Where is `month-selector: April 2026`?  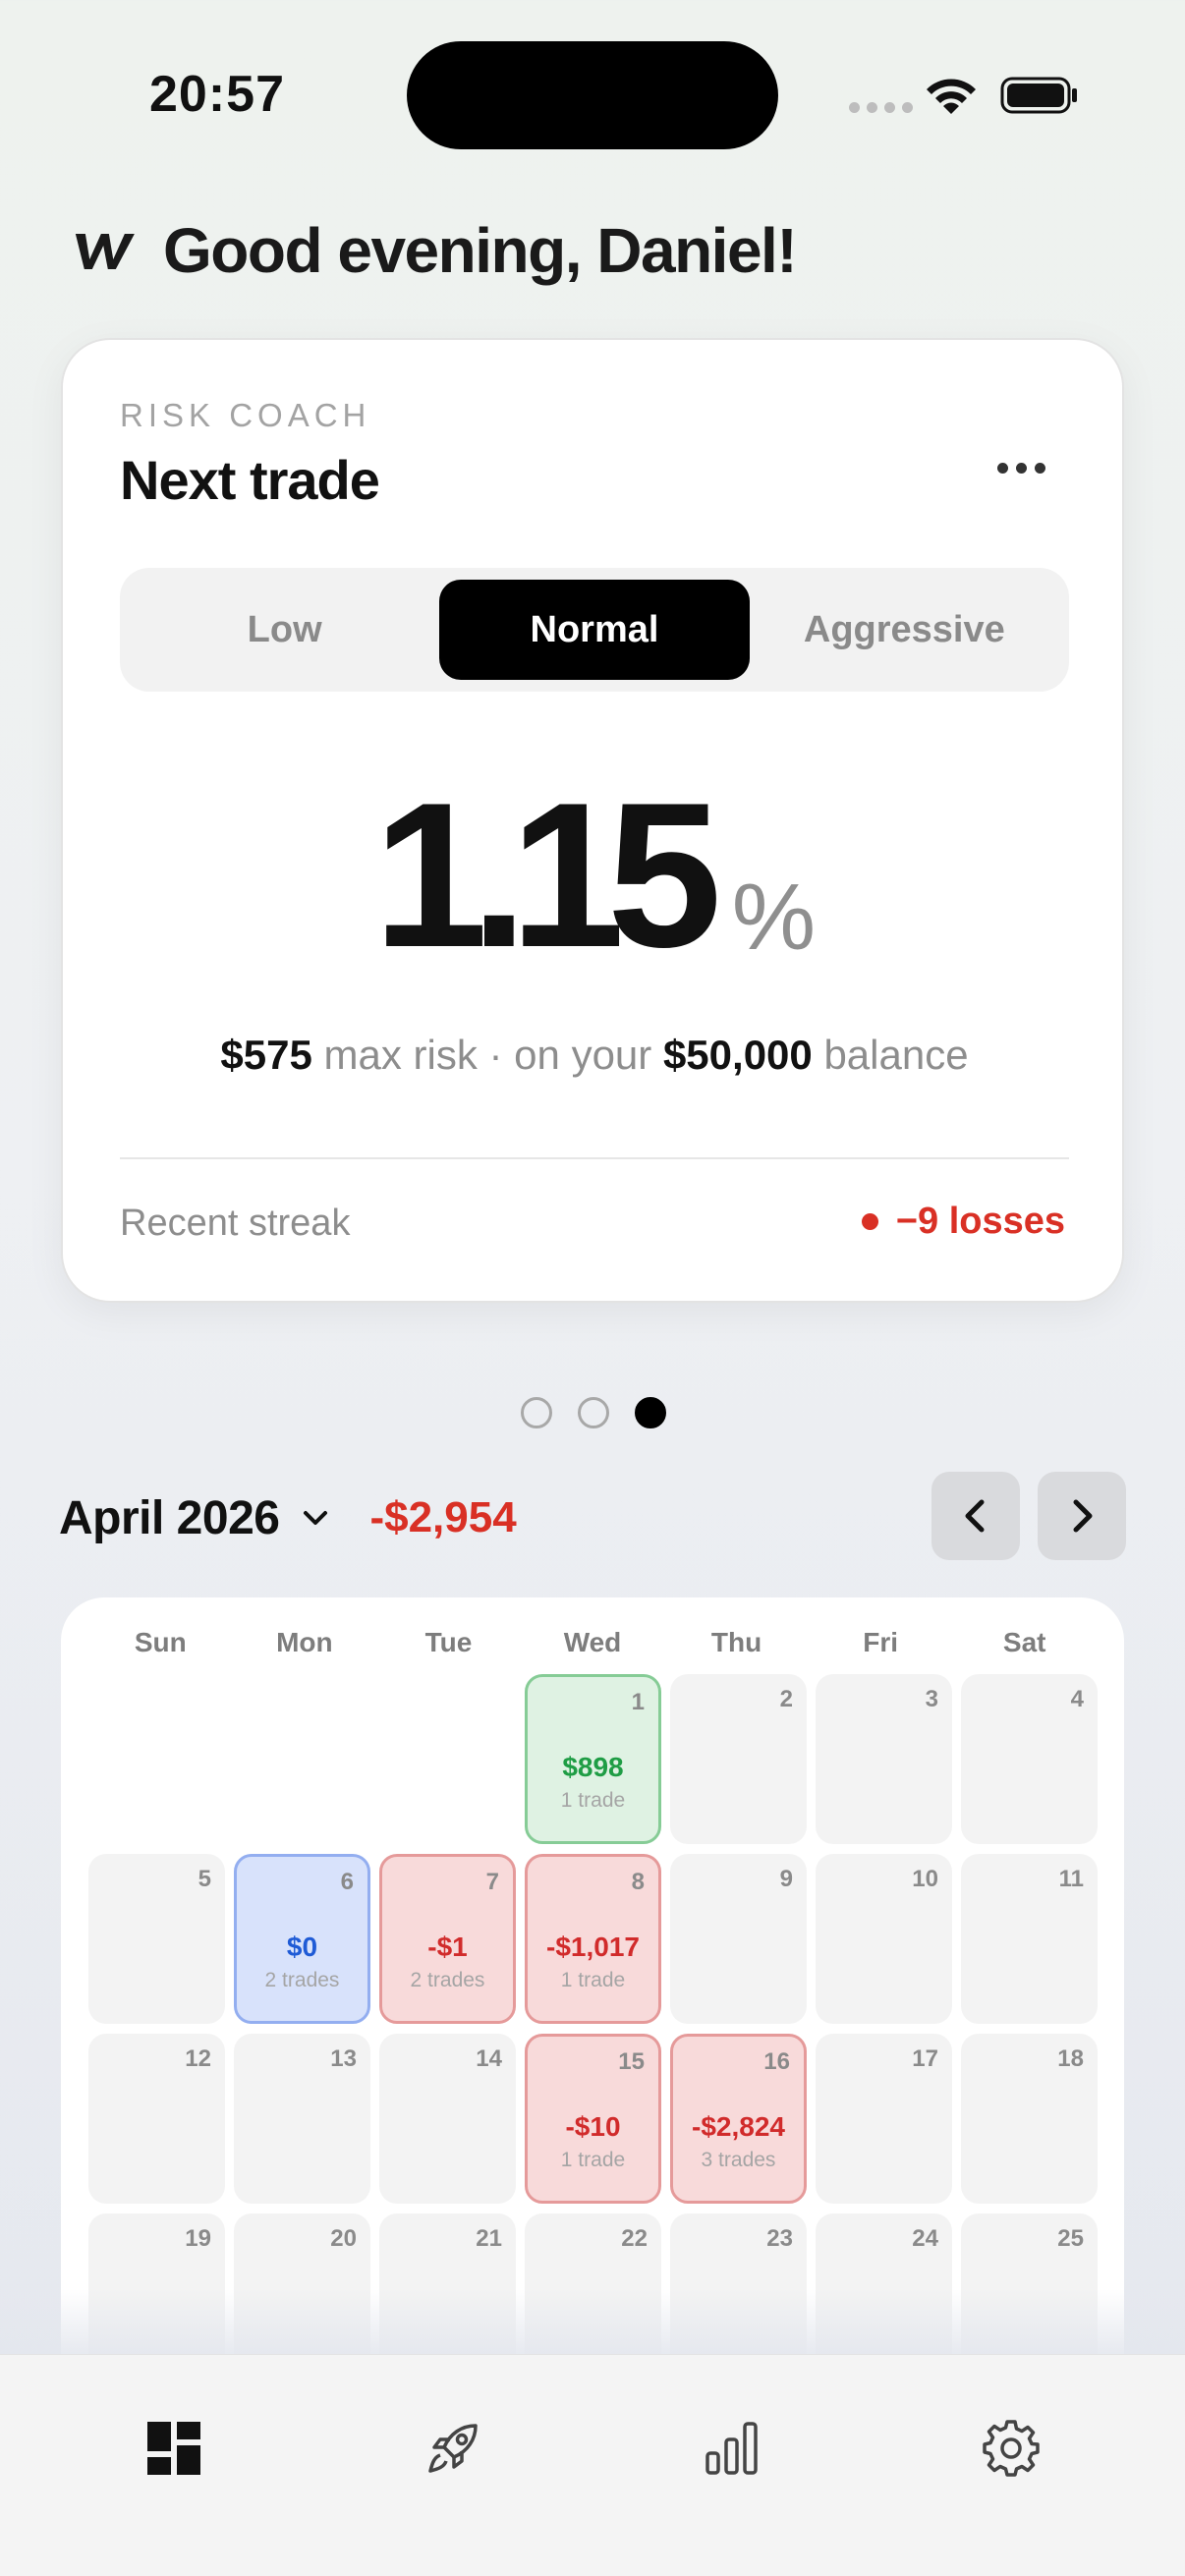
month-selector: April 2026 is located at coordinates (169, 1518).